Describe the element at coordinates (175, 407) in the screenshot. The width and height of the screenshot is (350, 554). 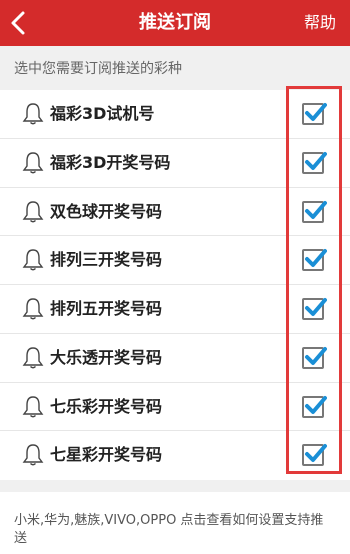
I see `subscription-row: 七乐彩开奖号码` at that location.